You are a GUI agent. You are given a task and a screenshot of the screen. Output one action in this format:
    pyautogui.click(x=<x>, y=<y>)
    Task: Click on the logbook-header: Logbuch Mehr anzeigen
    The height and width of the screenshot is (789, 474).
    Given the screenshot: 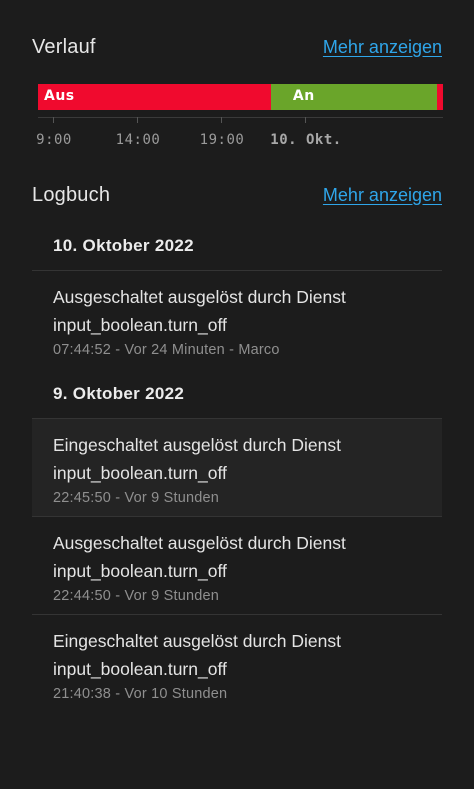 What is the action you would take?
    pyautogui.click(x=237, y=195)
    